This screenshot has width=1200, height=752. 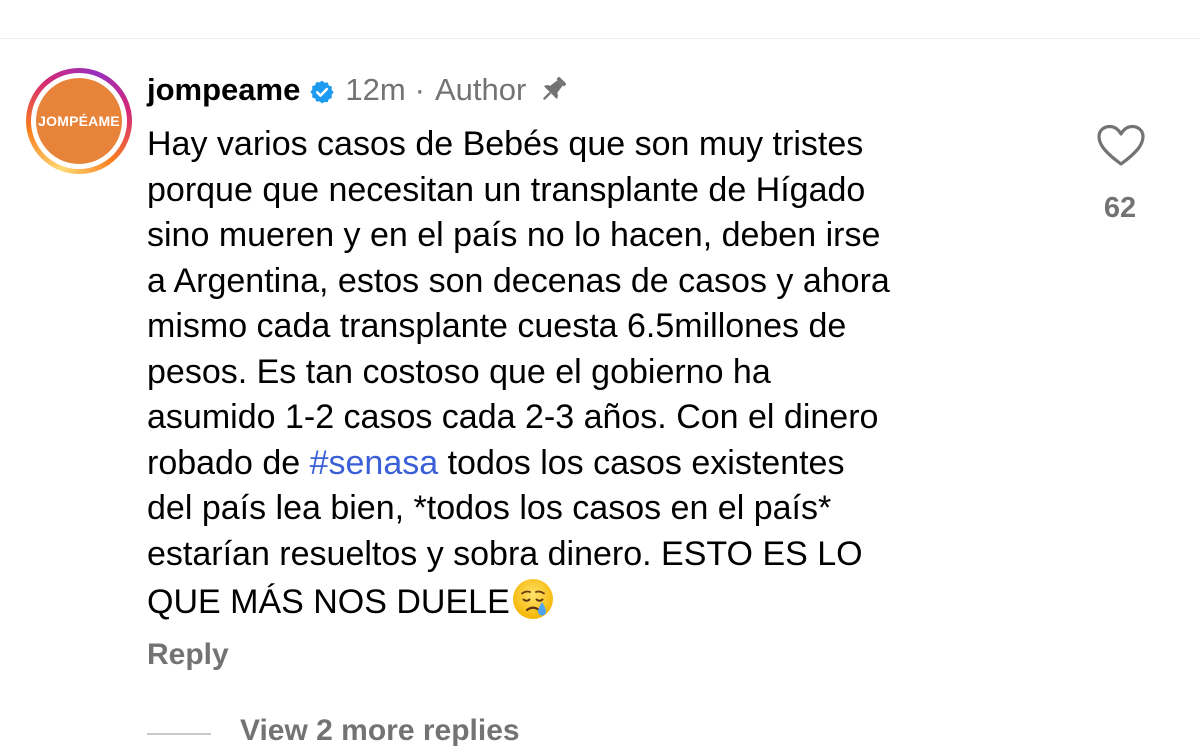 What do you see at coordinates (641, 462) in the screenshot?
I see `comment-text-fragment: todos los casos existentes` at bounding box center [641, 462].